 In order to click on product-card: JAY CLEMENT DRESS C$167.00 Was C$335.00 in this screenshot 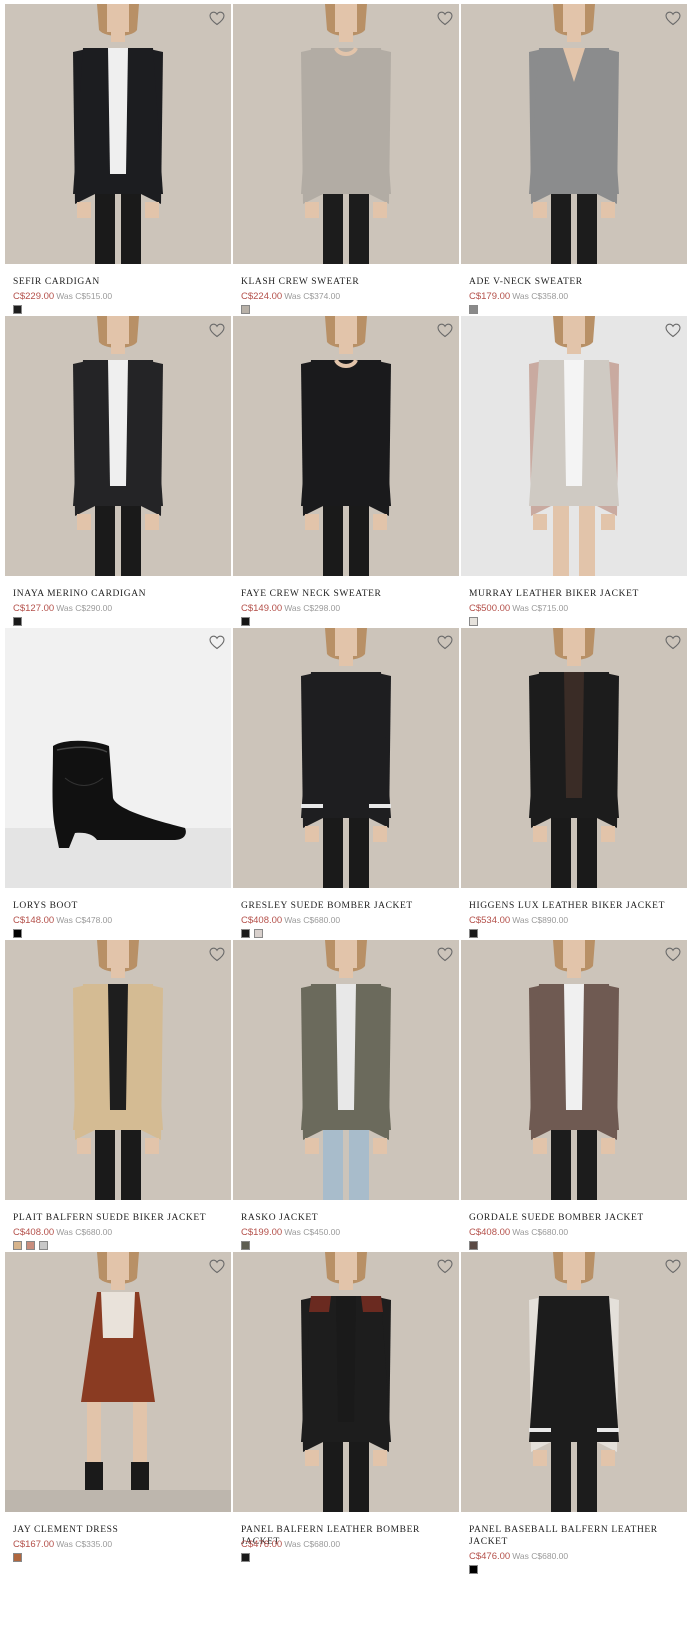, I will do `click(118, 1414)`.